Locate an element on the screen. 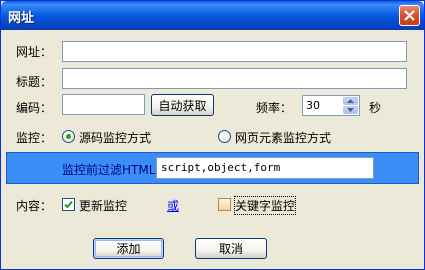 The height and width of the screenshot is (270, 425). frequency-unit: 秒 is located at coordinates (375, 108).